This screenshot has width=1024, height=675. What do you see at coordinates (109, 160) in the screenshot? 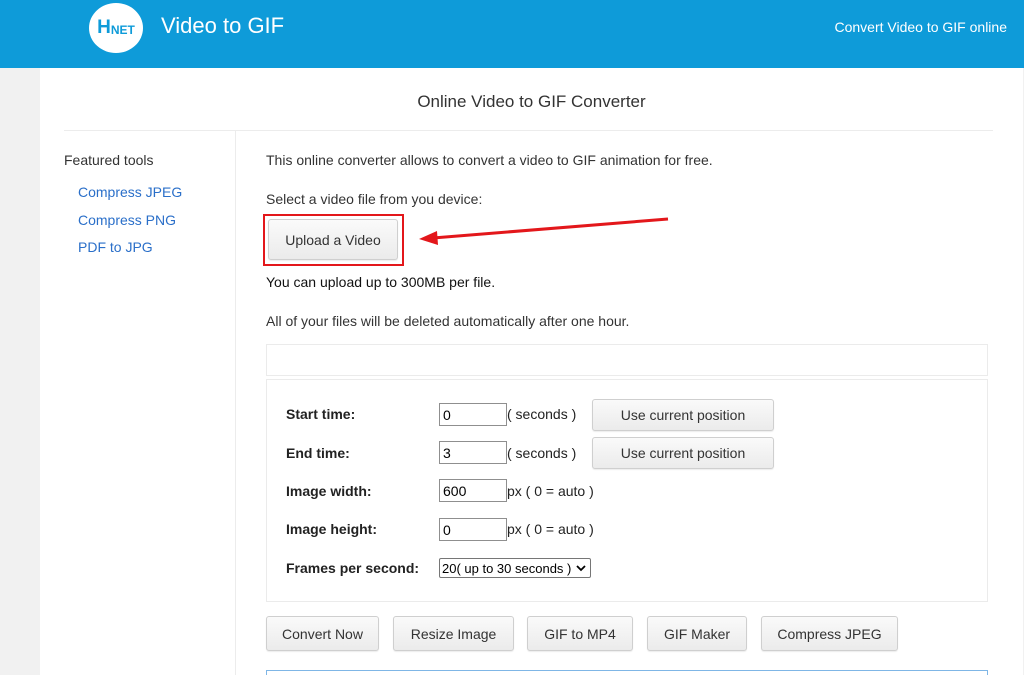
I see `sidebar-heading: Featured tools` at bounding box center [109, 160].